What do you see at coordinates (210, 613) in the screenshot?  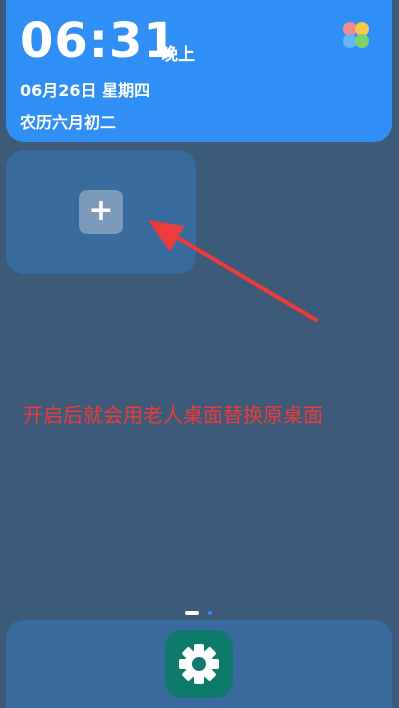 I see `page-dot` at bounding box center [210, 613].